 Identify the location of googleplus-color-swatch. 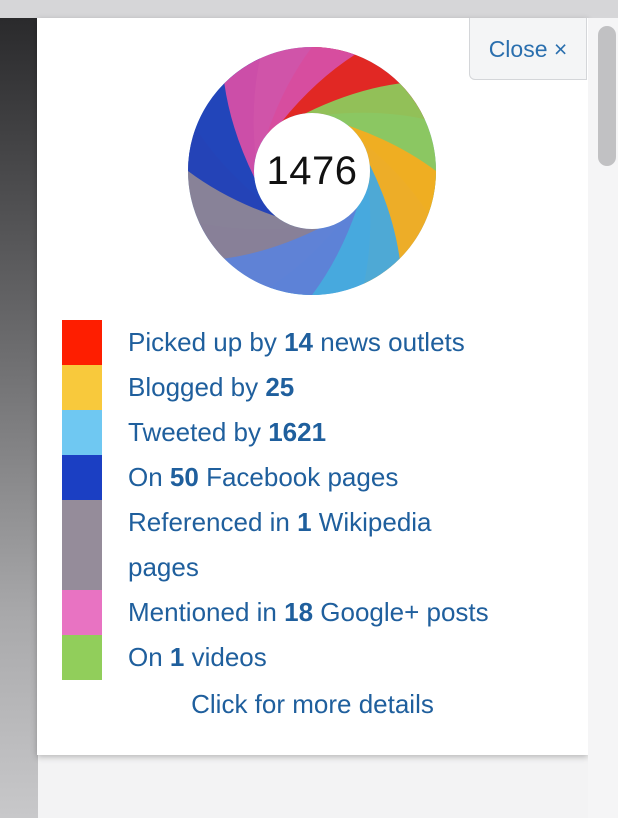
(82, 612).